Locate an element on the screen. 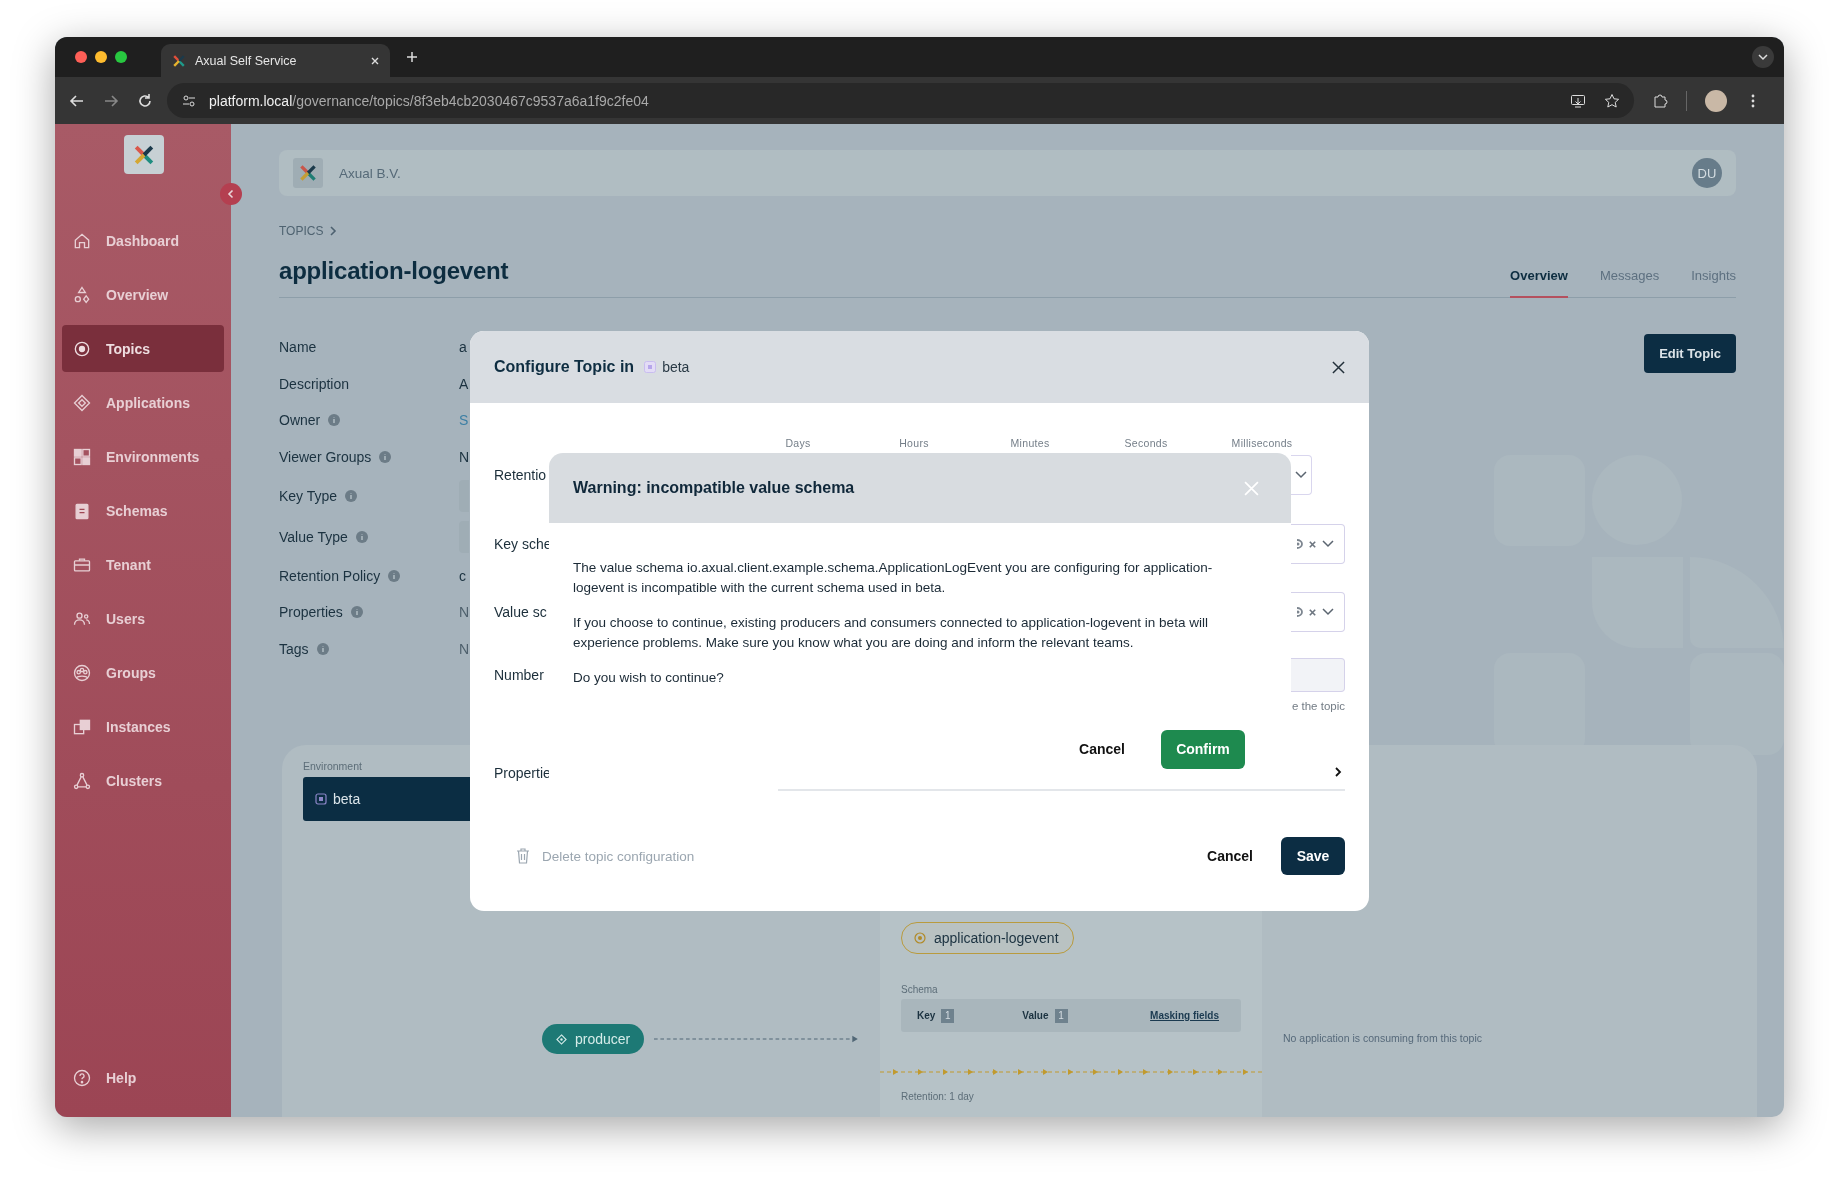  field-label: Tags is located at coordinates (294, 648).